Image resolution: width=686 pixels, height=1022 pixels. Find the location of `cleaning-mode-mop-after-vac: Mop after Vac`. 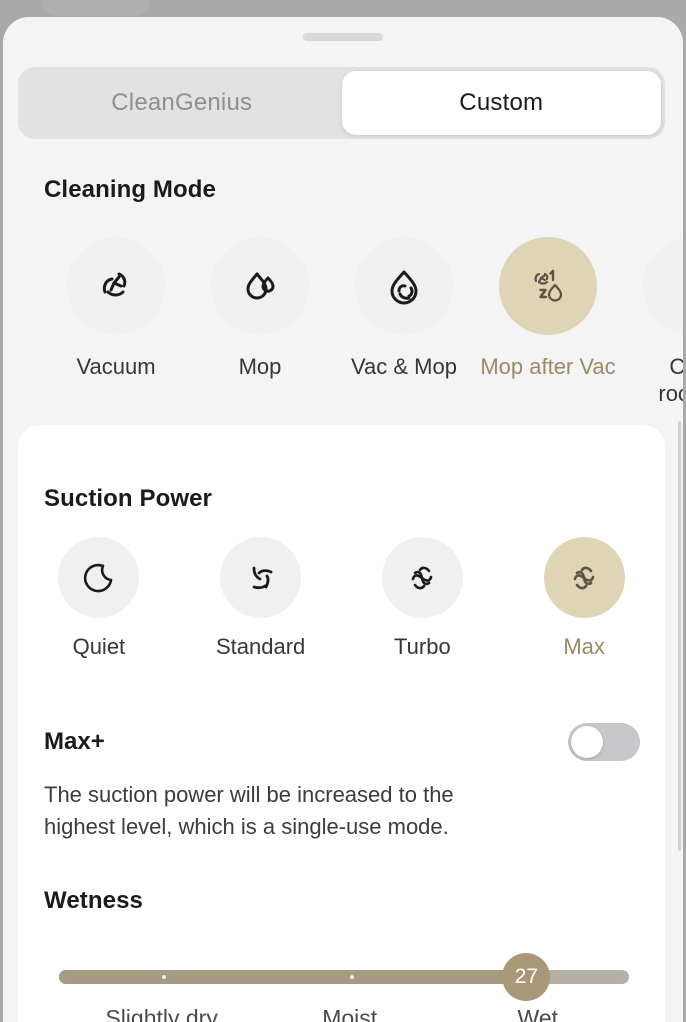

cleaning-mode-mop-after-vac: Mop after Vac is located at coordinates (548, 332).